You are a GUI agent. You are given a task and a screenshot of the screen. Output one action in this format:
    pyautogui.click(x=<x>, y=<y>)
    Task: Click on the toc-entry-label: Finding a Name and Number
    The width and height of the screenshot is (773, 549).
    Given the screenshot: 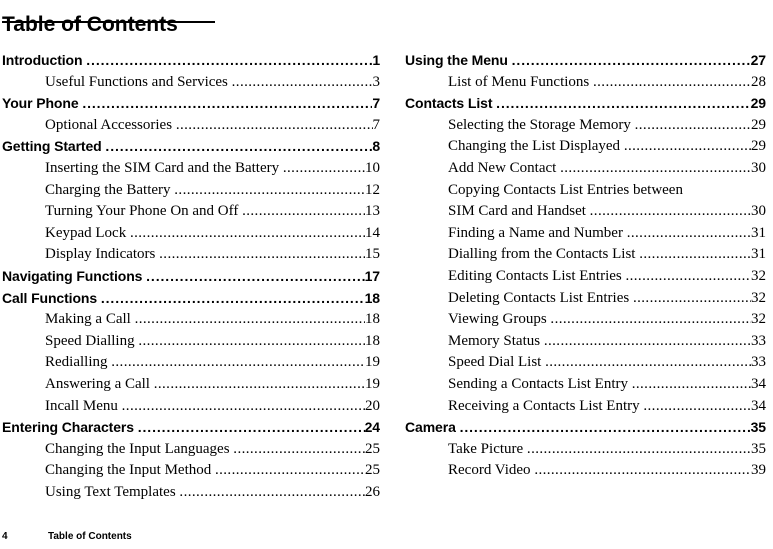 What is the action you would take?
    pyautogui.click(x=537, y=232)
    